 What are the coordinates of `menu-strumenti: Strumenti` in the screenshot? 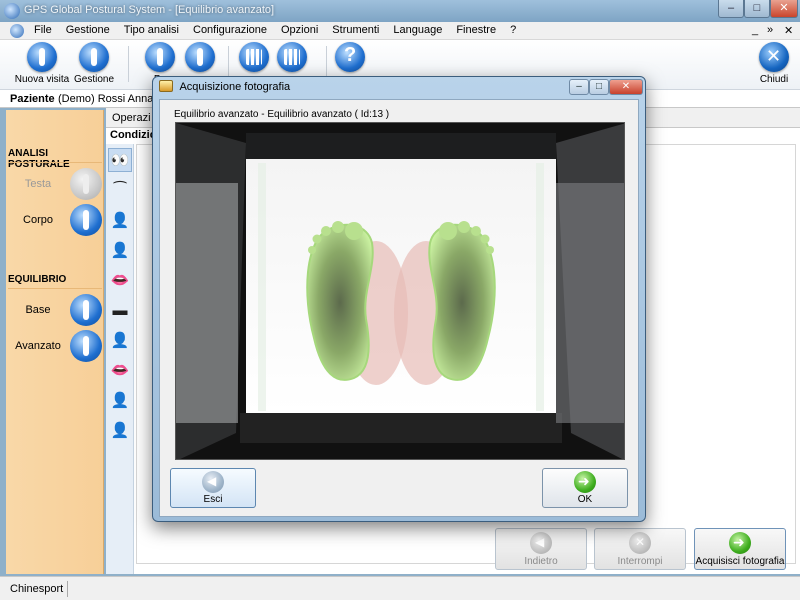 It's located at (355, 30).